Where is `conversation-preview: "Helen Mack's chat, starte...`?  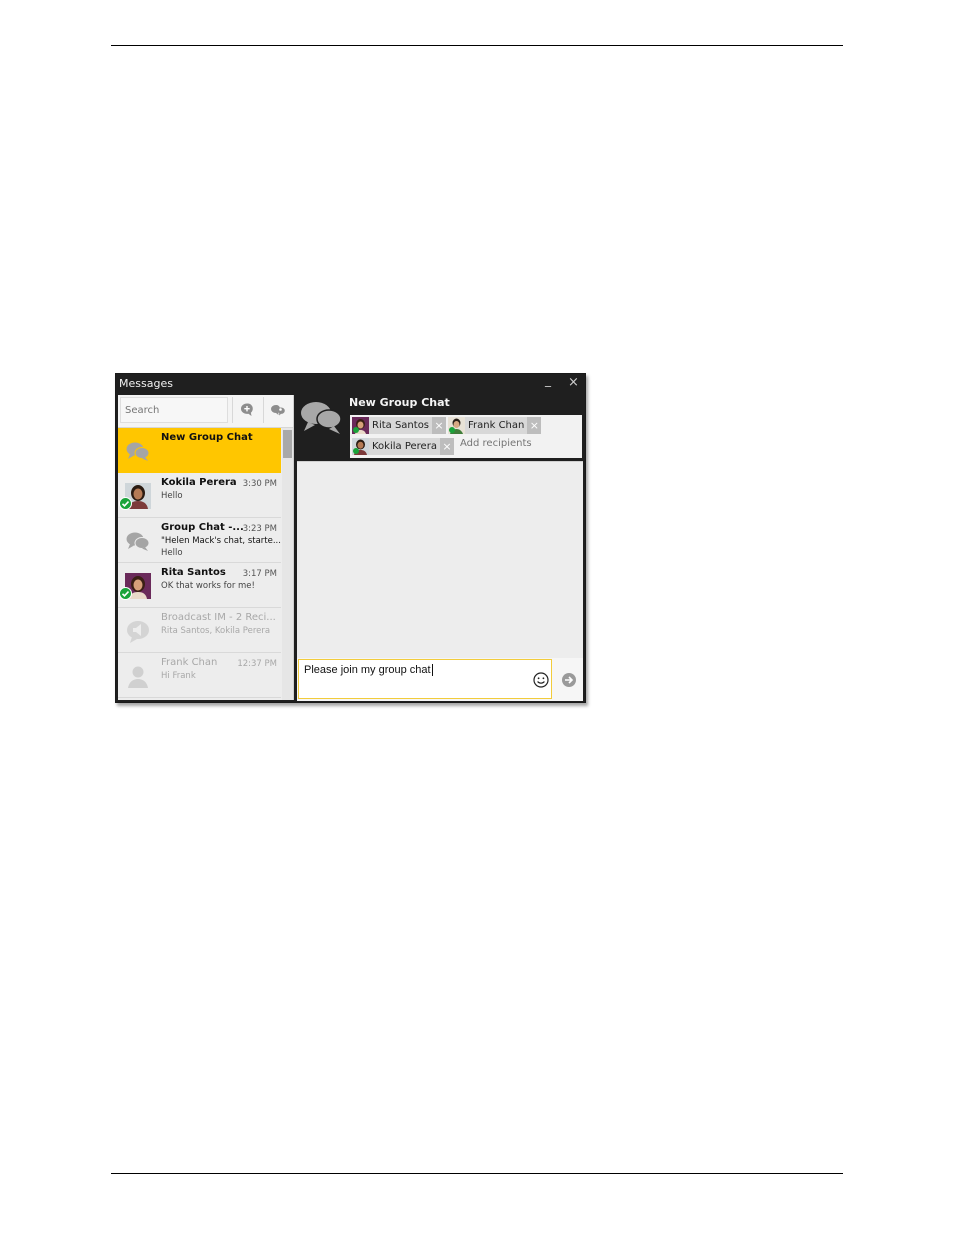 conversation-preview: "Helen Mack's chat, starte... is located at coordinates (221, 541).